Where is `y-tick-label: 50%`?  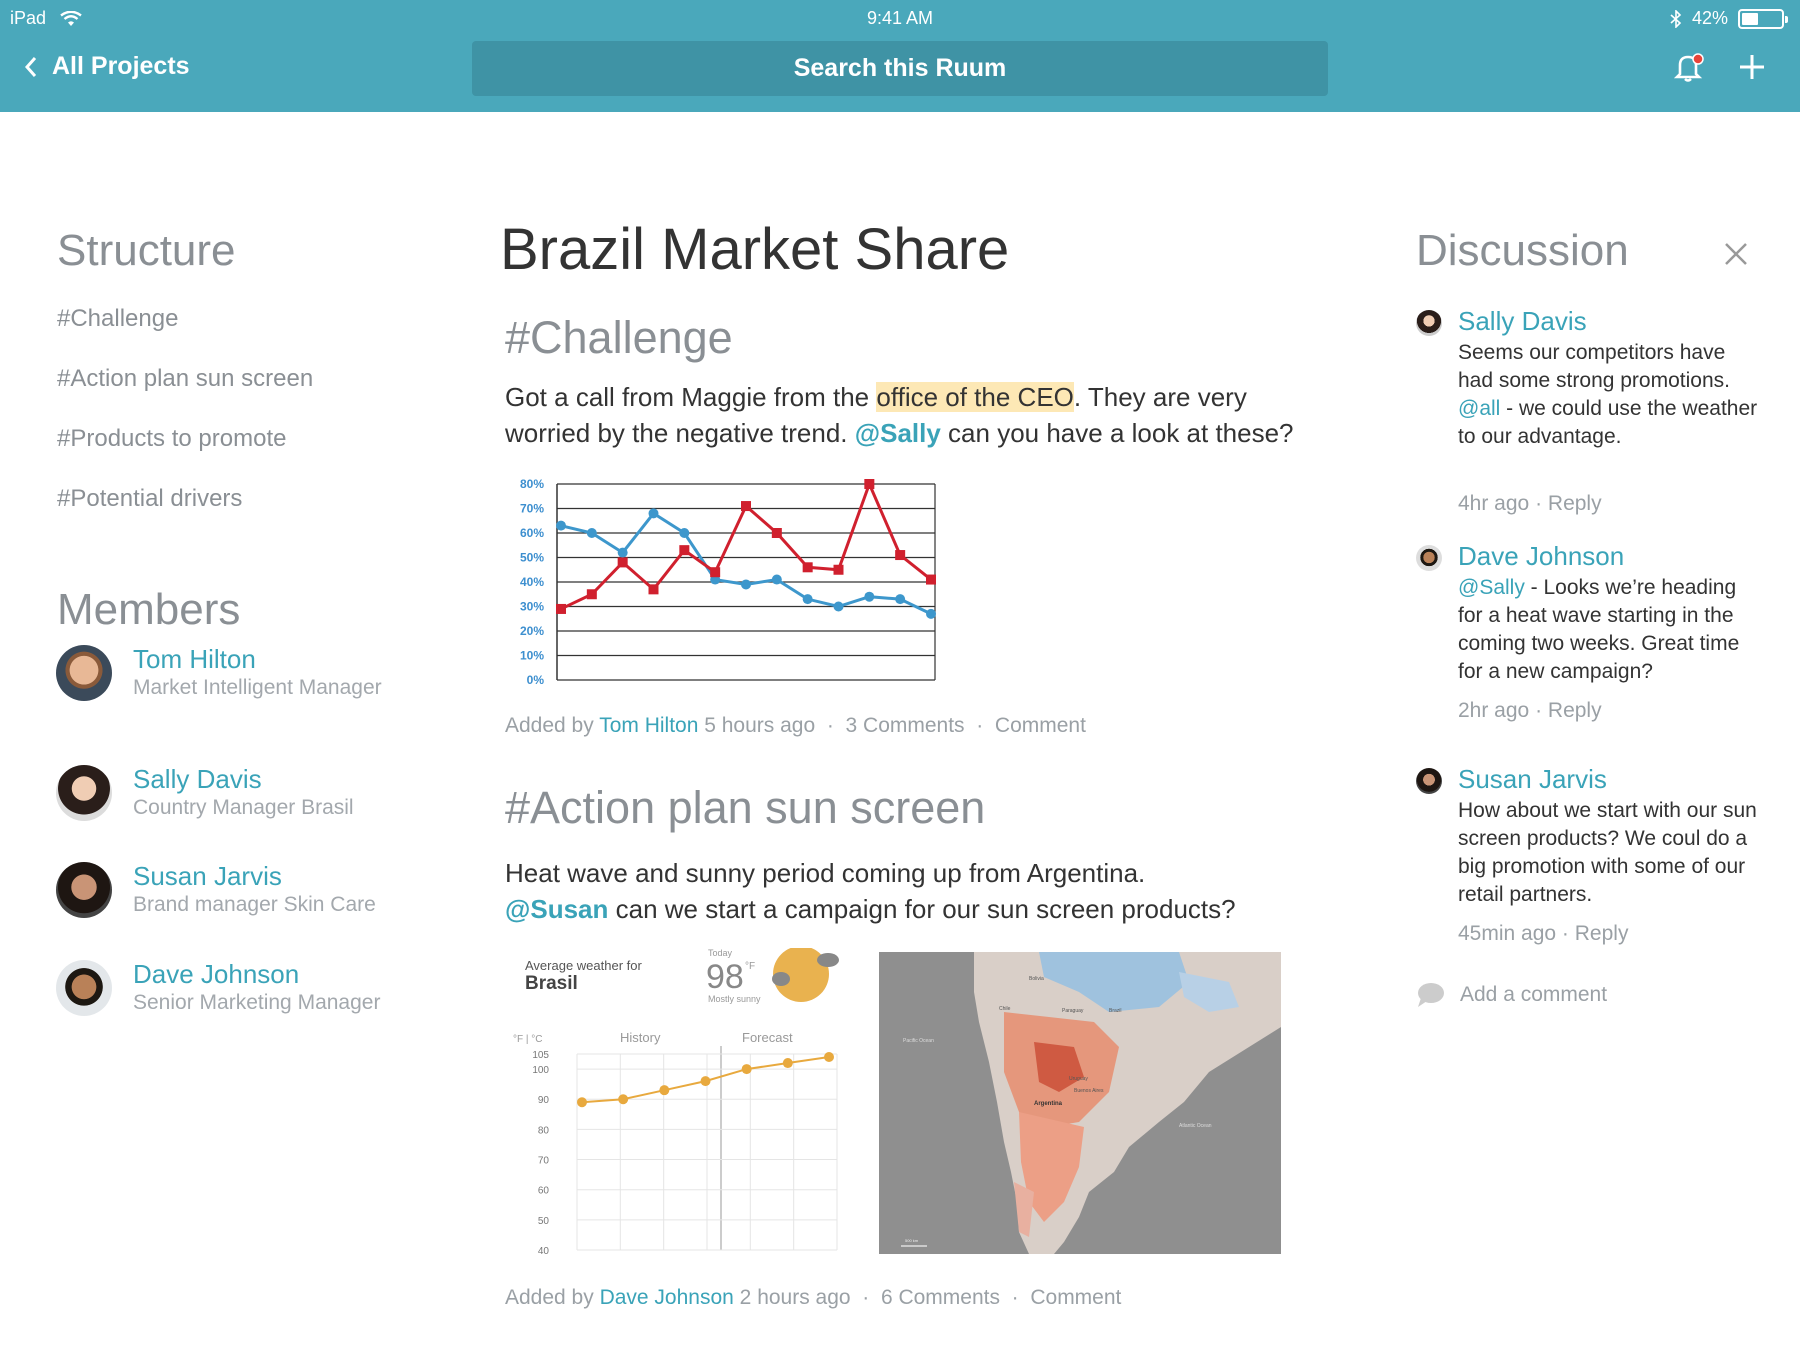
y-tick-label: 50% is located at coordinates (532, 558).